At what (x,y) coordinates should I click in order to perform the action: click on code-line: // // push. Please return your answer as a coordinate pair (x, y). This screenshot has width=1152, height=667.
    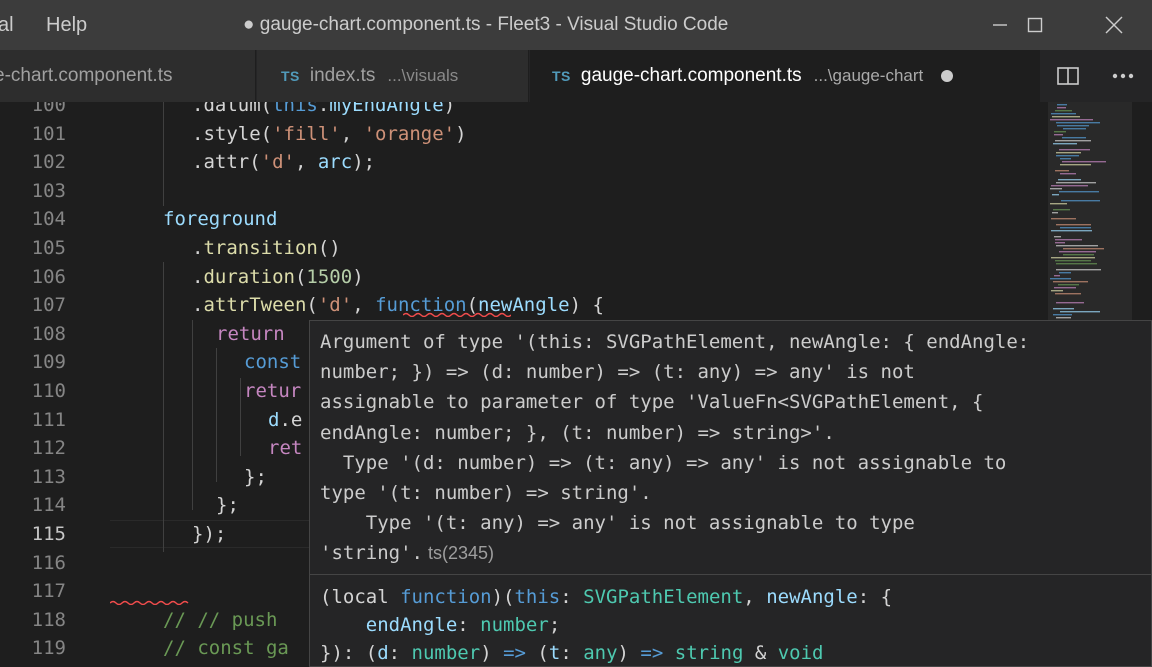
    Looking at the image, I should click on (220, 620).